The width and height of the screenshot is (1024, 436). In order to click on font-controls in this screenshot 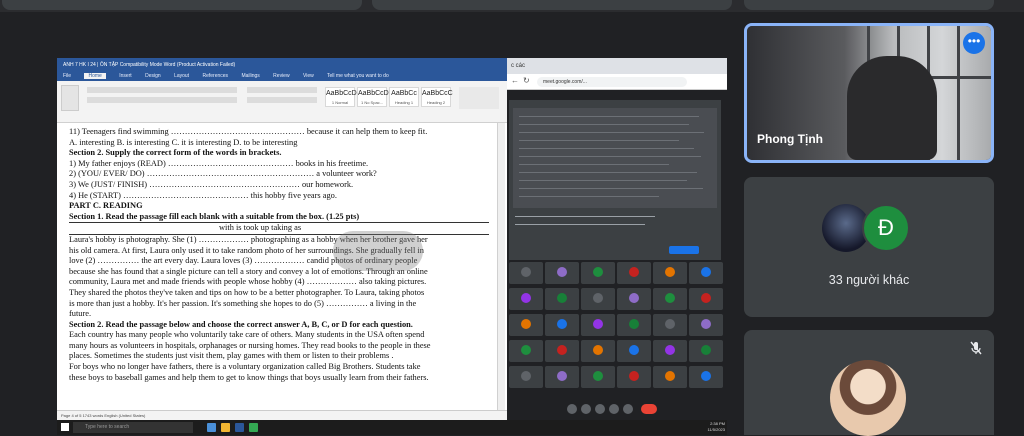, I will do `click(162, 90)`.